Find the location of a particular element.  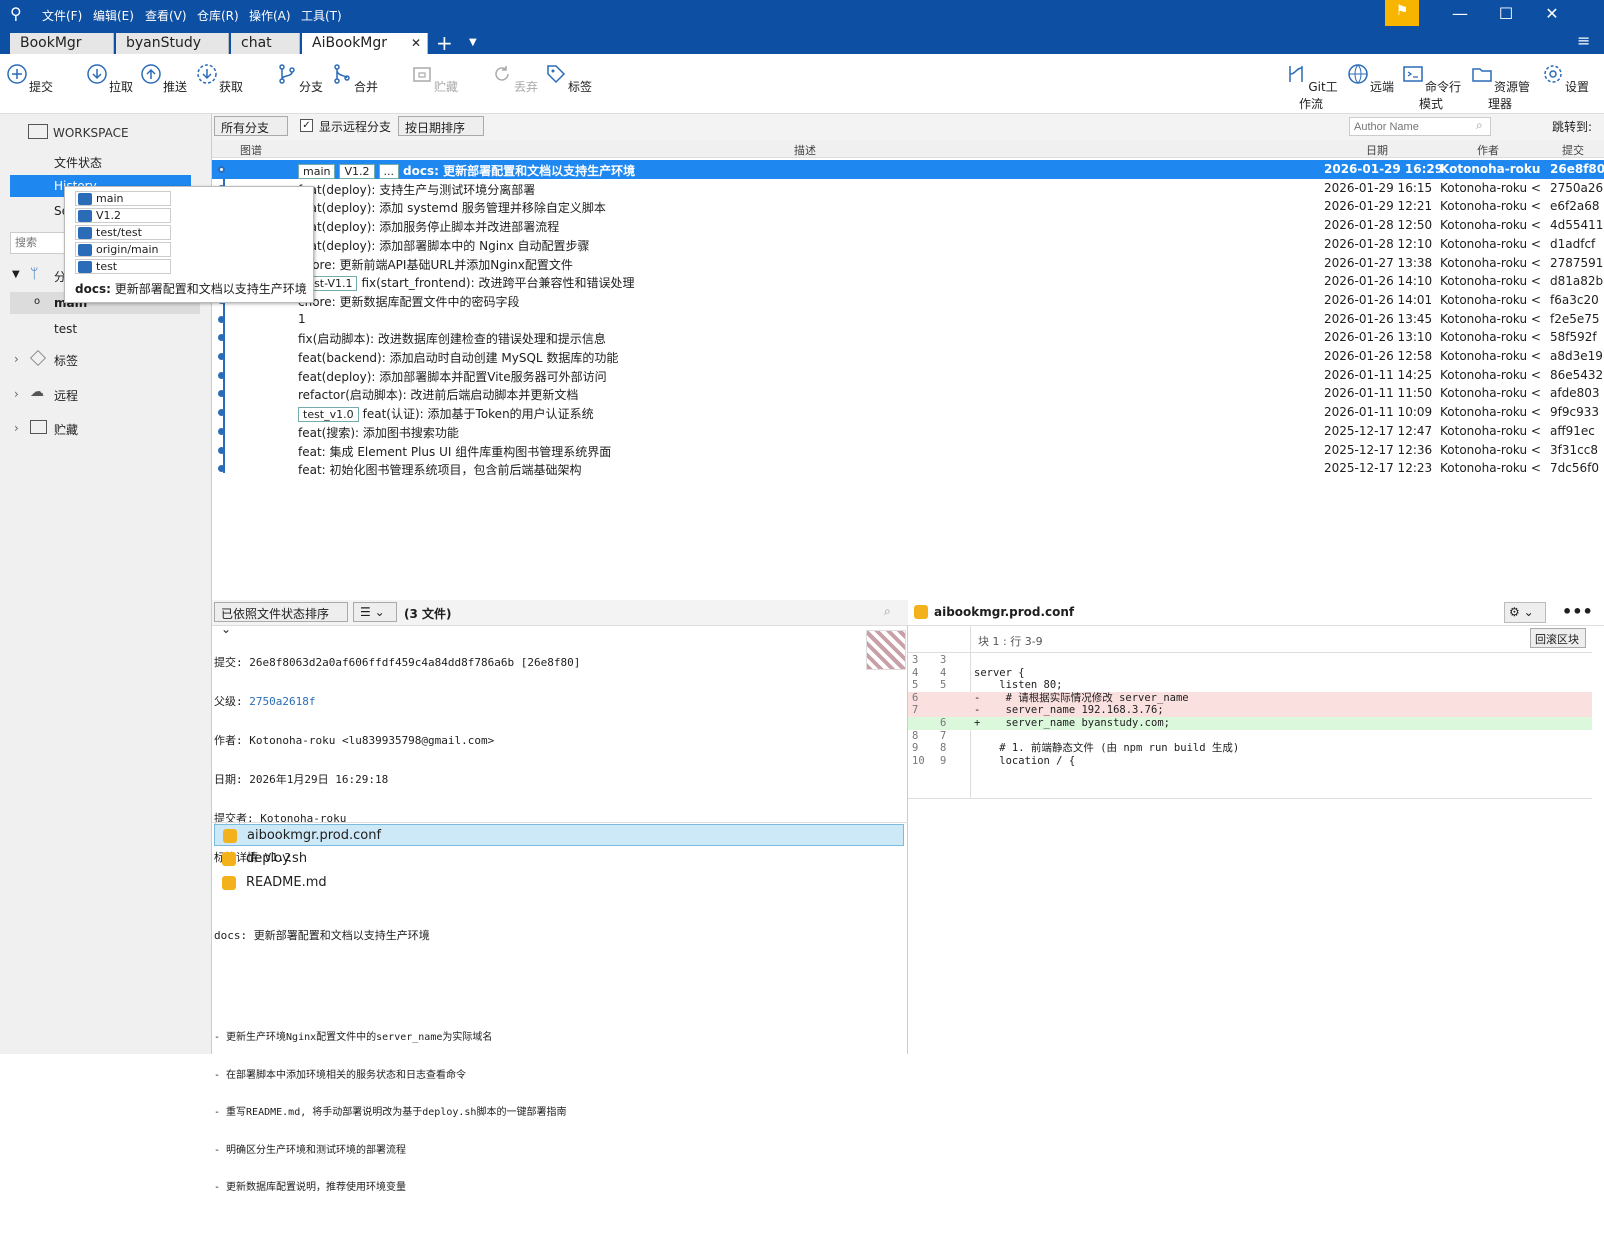

popup-ref-label: test/test is located at coordinates (119, 232).